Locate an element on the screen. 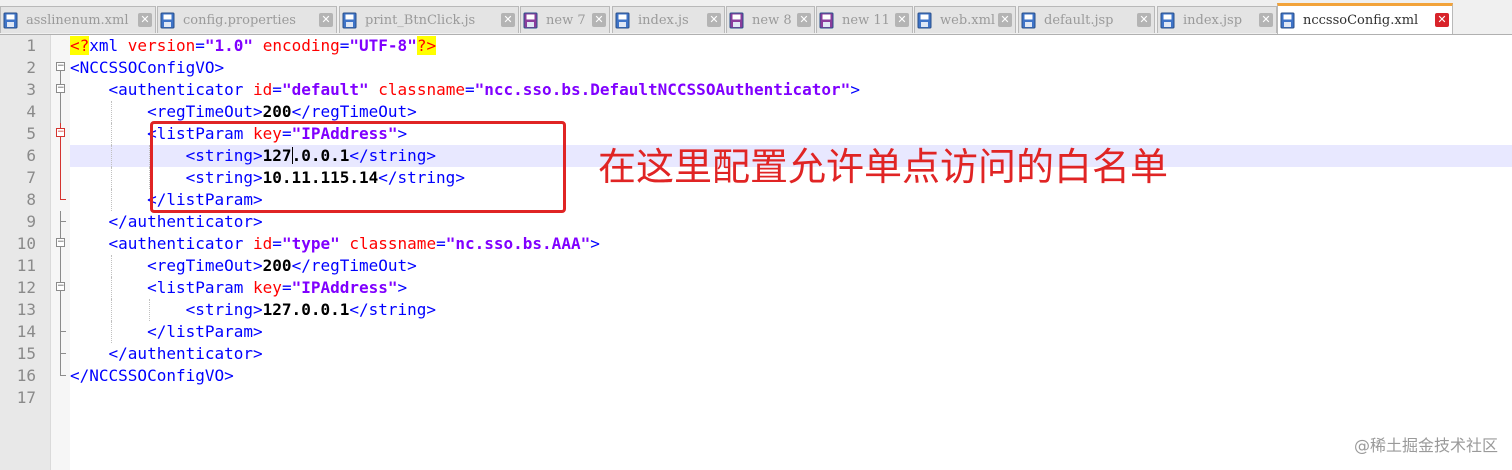 This screenshot has height=470, width=1512. tab-index-jsp: index.jsp ✕ is located at coordinates (1217, 19).